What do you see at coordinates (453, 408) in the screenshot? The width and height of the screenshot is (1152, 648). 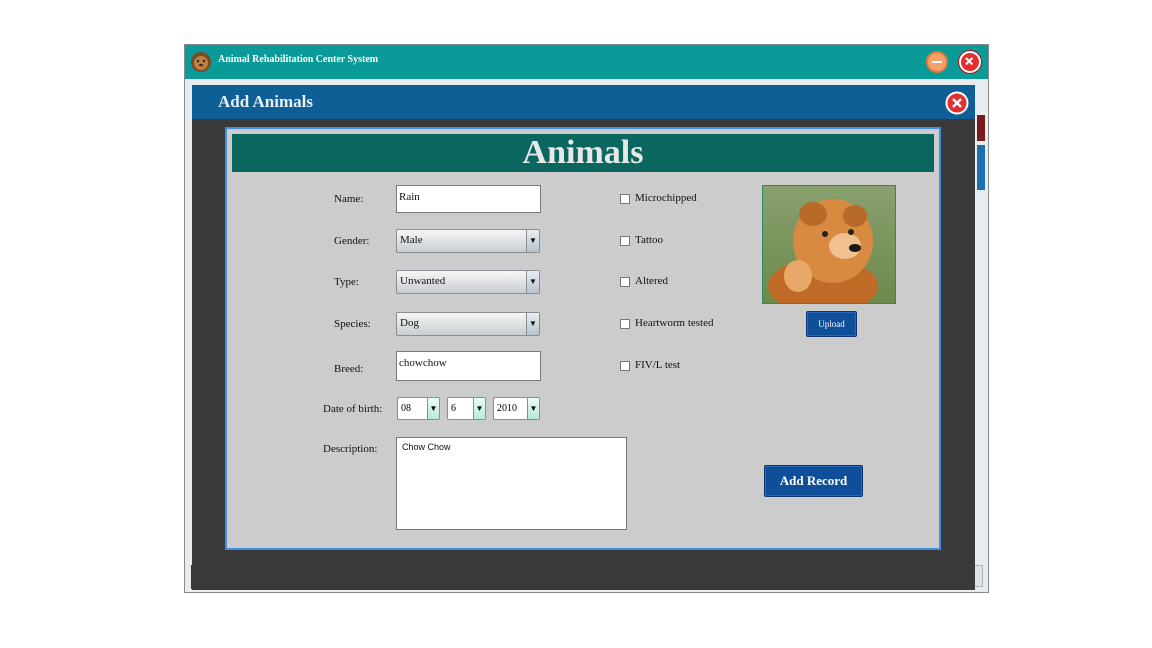 I see `dob-month-value: 6` at bounding box center [453, 408].